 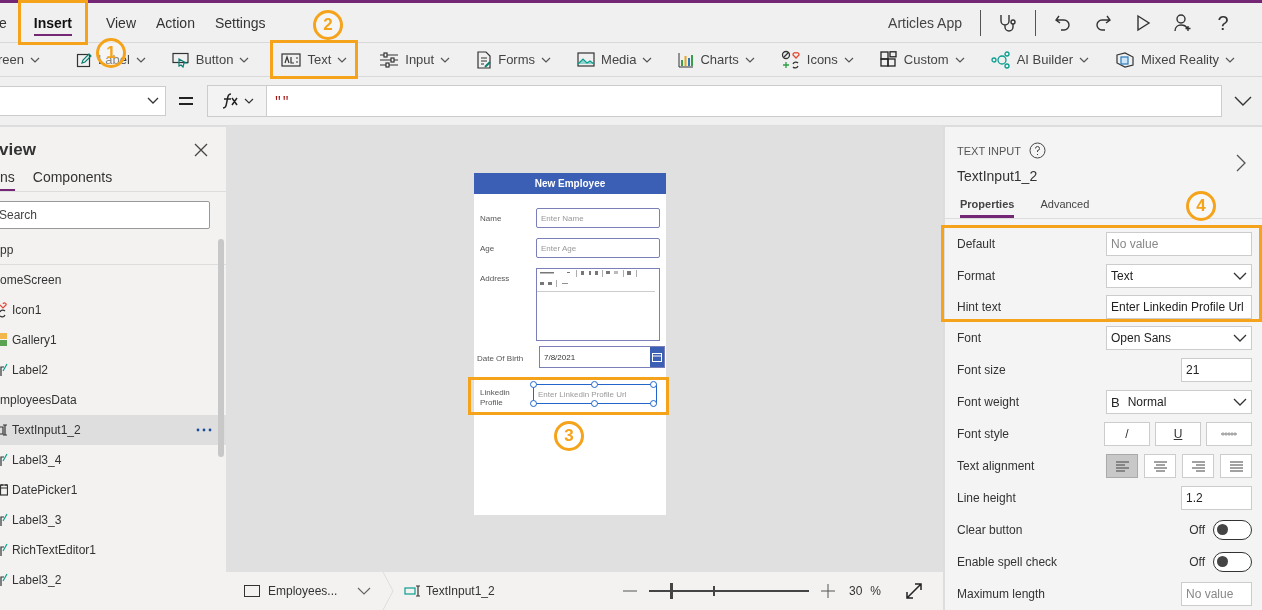 I want to click on toolbar-button: Input, so click(x=415, y=59).